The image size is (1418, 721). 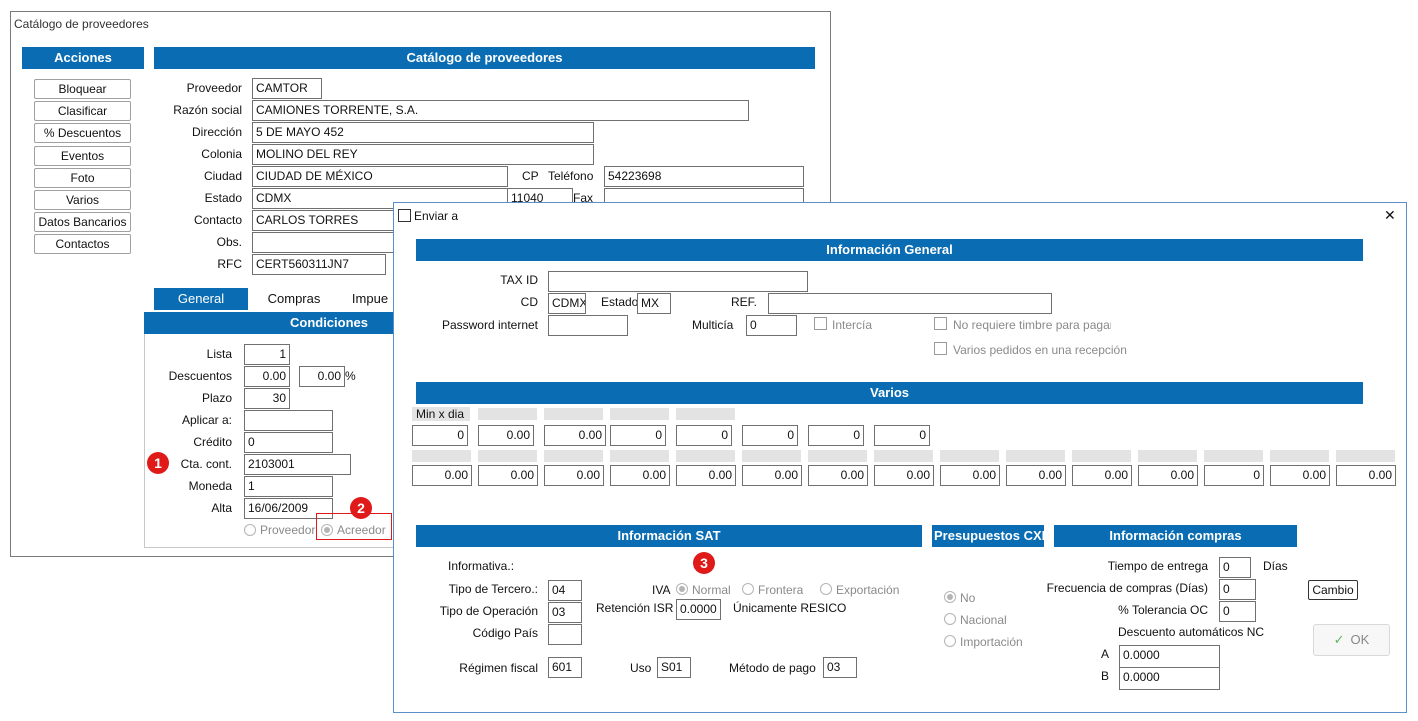 What do you see at coordinates (319, 264) in the screenshot?
I see `rfc-field: CERT560311JN7` at bounding box center [319, 264].